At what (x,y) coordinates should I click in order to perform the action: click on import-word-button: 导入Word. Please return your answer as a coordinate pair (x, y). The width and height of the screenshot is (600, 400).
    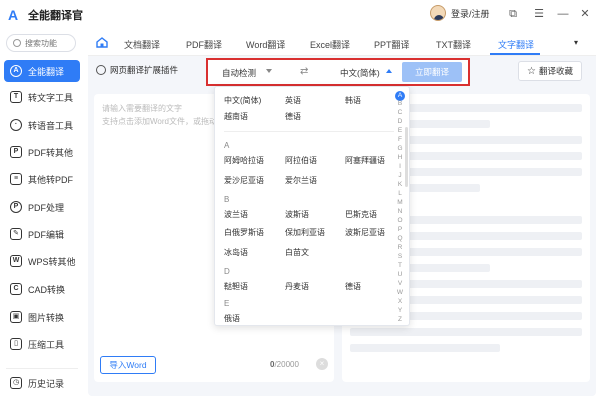
    Looking at the image, I should click on (128, 365).